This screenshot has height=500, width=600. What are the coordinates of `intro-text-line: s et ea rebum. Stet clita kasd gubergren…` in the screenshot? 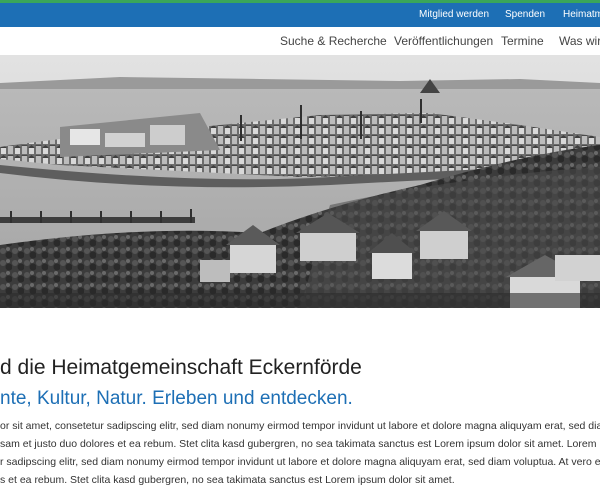 It's located at (227, 480).